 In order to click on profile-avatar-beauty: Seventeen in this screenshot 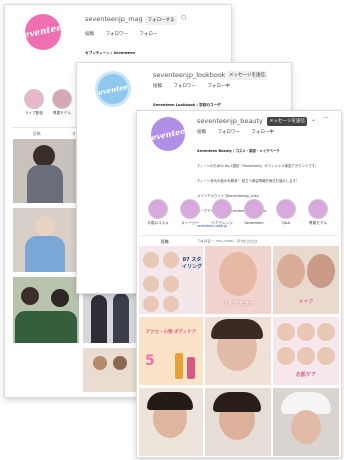, I will do `click(168, 134)`.